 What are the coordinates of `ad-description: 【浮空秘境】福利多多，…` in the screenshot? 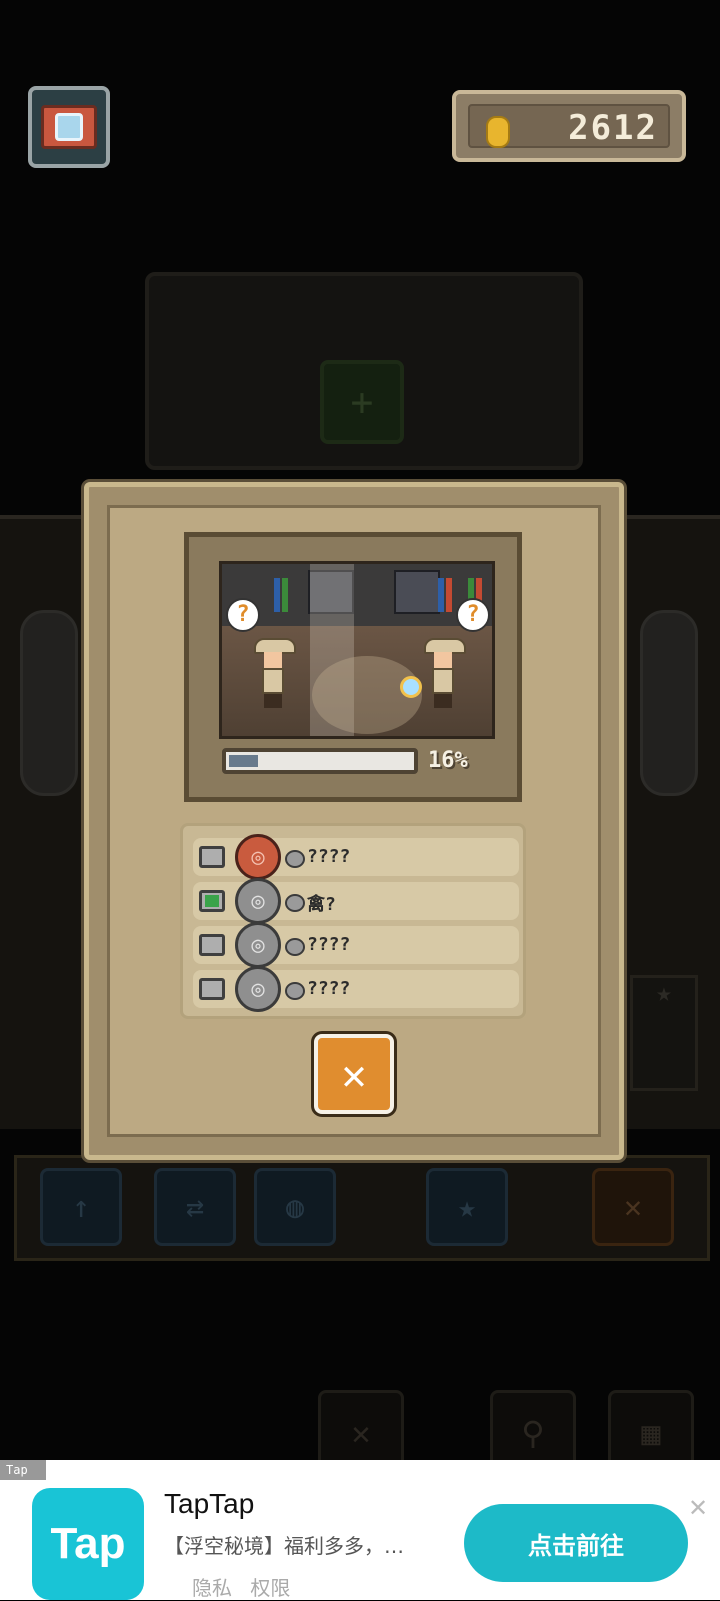 It's located at (284, 1546).